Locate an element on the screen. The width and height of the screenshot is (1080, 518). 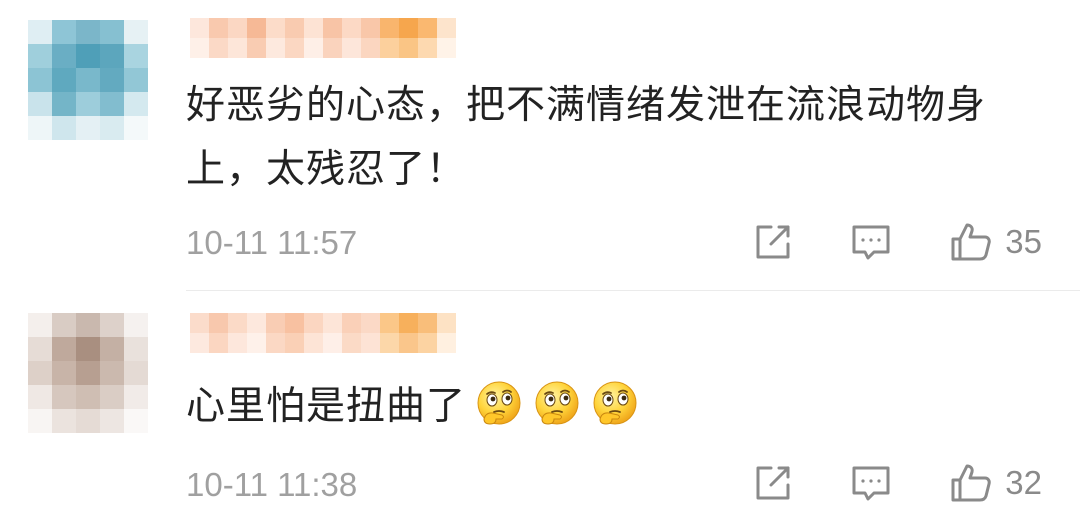
comment-text-content: 心里怕是扭曲了 is located at coordinates (326, 406).